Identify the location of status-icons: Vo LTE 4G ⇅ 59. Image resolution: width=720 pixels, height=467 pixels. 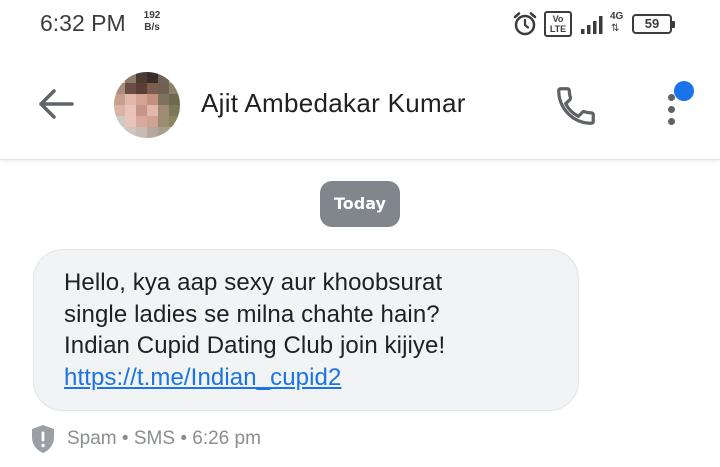
(593, 24).